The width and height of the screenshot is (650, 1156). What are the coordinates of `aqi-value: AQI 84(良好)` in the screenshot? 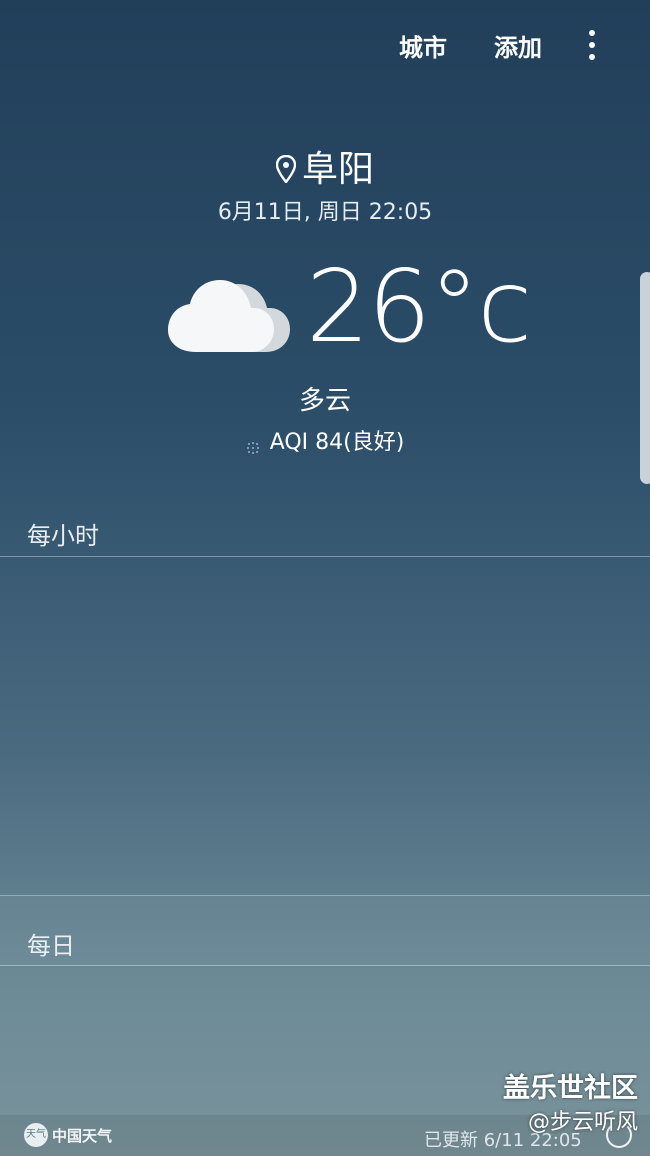 It's located at (337, 442).